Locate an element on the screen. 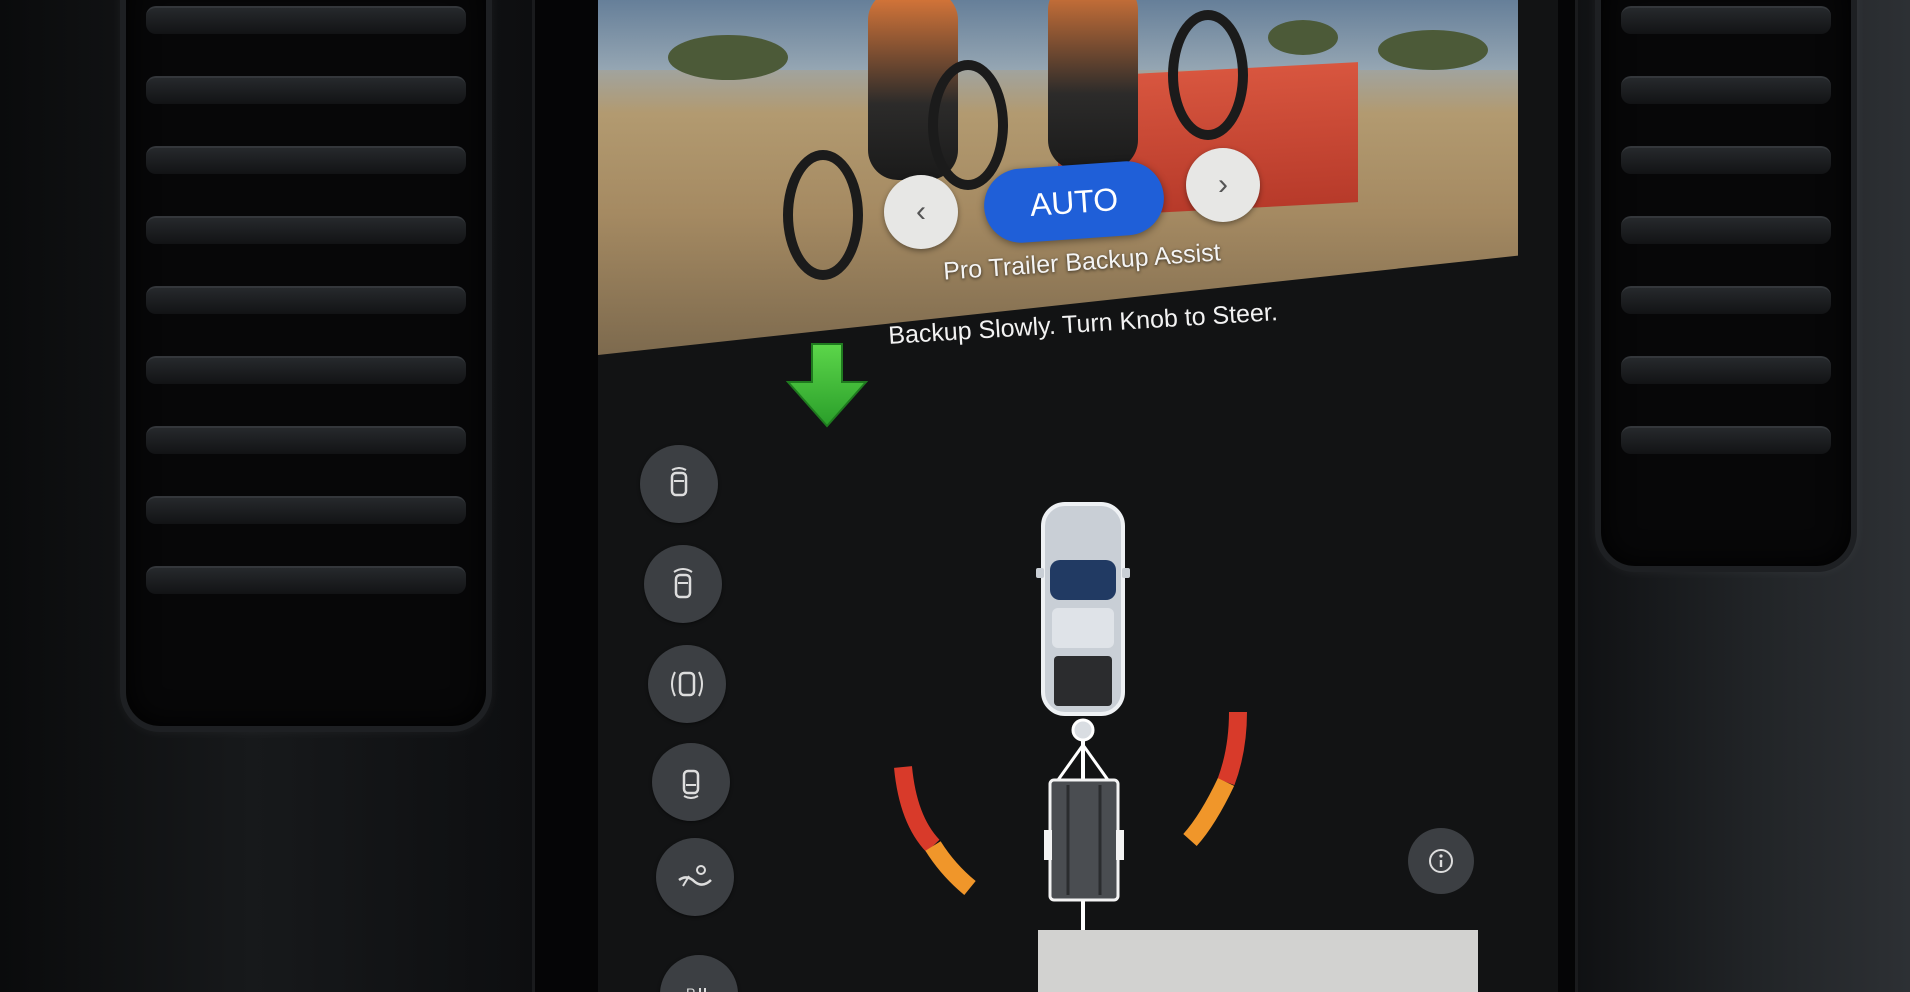 The image size is (1910, 992). rear-camera-button is located at coordinates (691, 782).